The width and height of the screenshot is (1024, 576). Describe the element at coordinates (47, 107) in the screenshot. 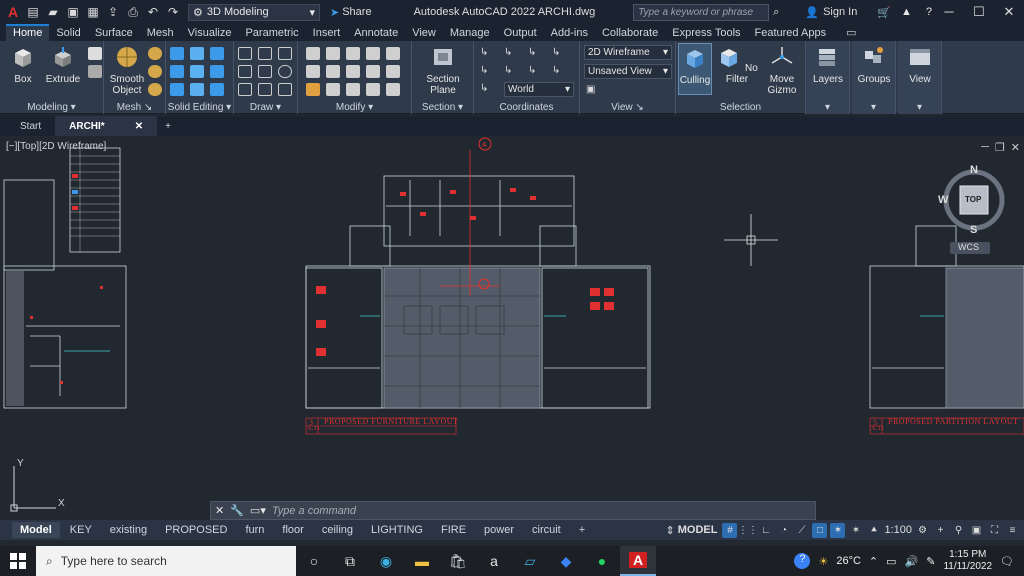

I see `modeling-panel-title: Modeling` at that location.